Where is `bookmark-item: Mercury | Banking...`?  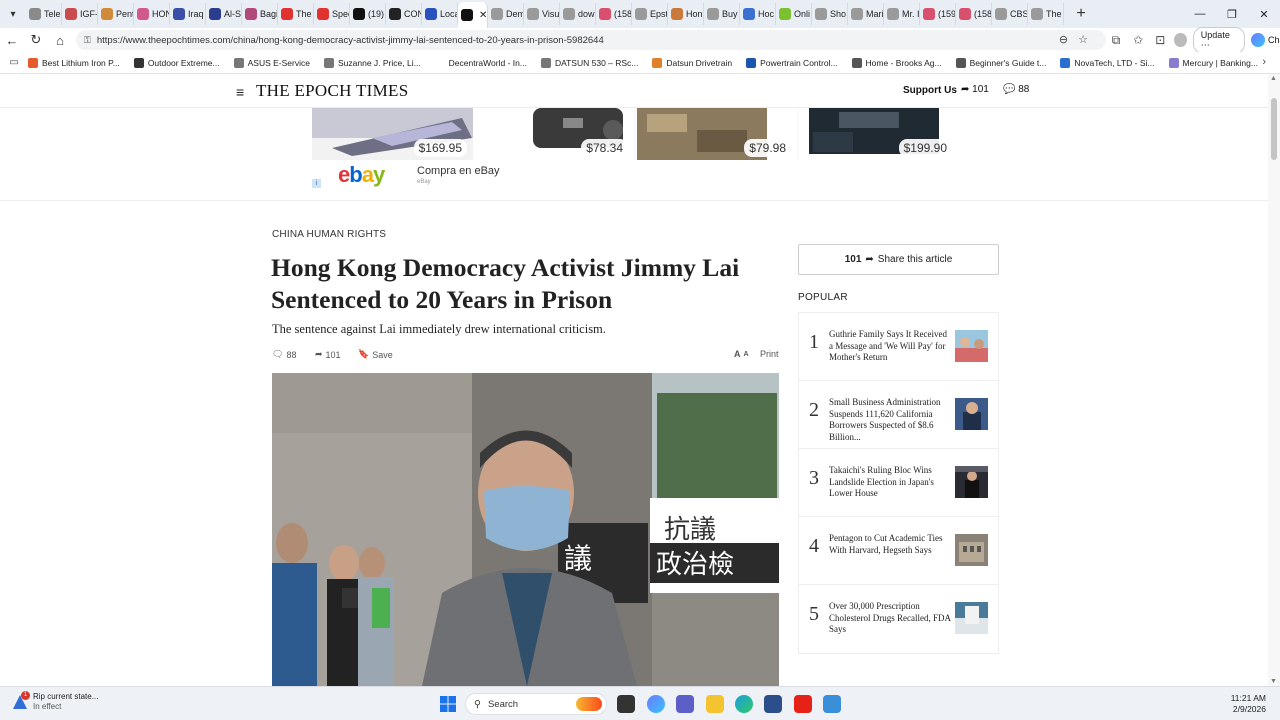
bookmark-item: Mercury | Banking... is located at coordinates (1213, 62).